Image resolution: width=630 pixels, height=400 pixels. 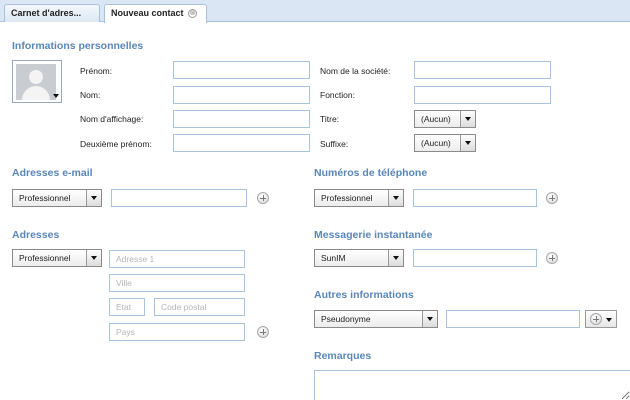 What do you see at coordinates (330, 119) in the screenshot?
I see `title-label: Titre:` at bounding box center [330, 119].